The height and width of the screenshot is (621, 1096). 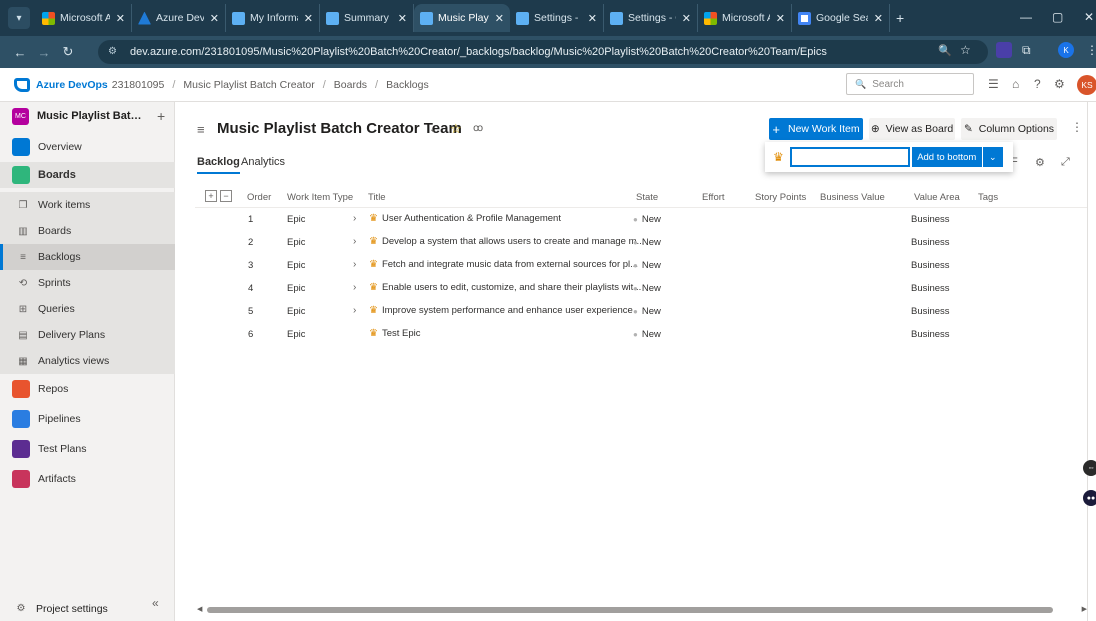 I want to click on backlog-menu-icon: ≡, so click(x=201, y=129).